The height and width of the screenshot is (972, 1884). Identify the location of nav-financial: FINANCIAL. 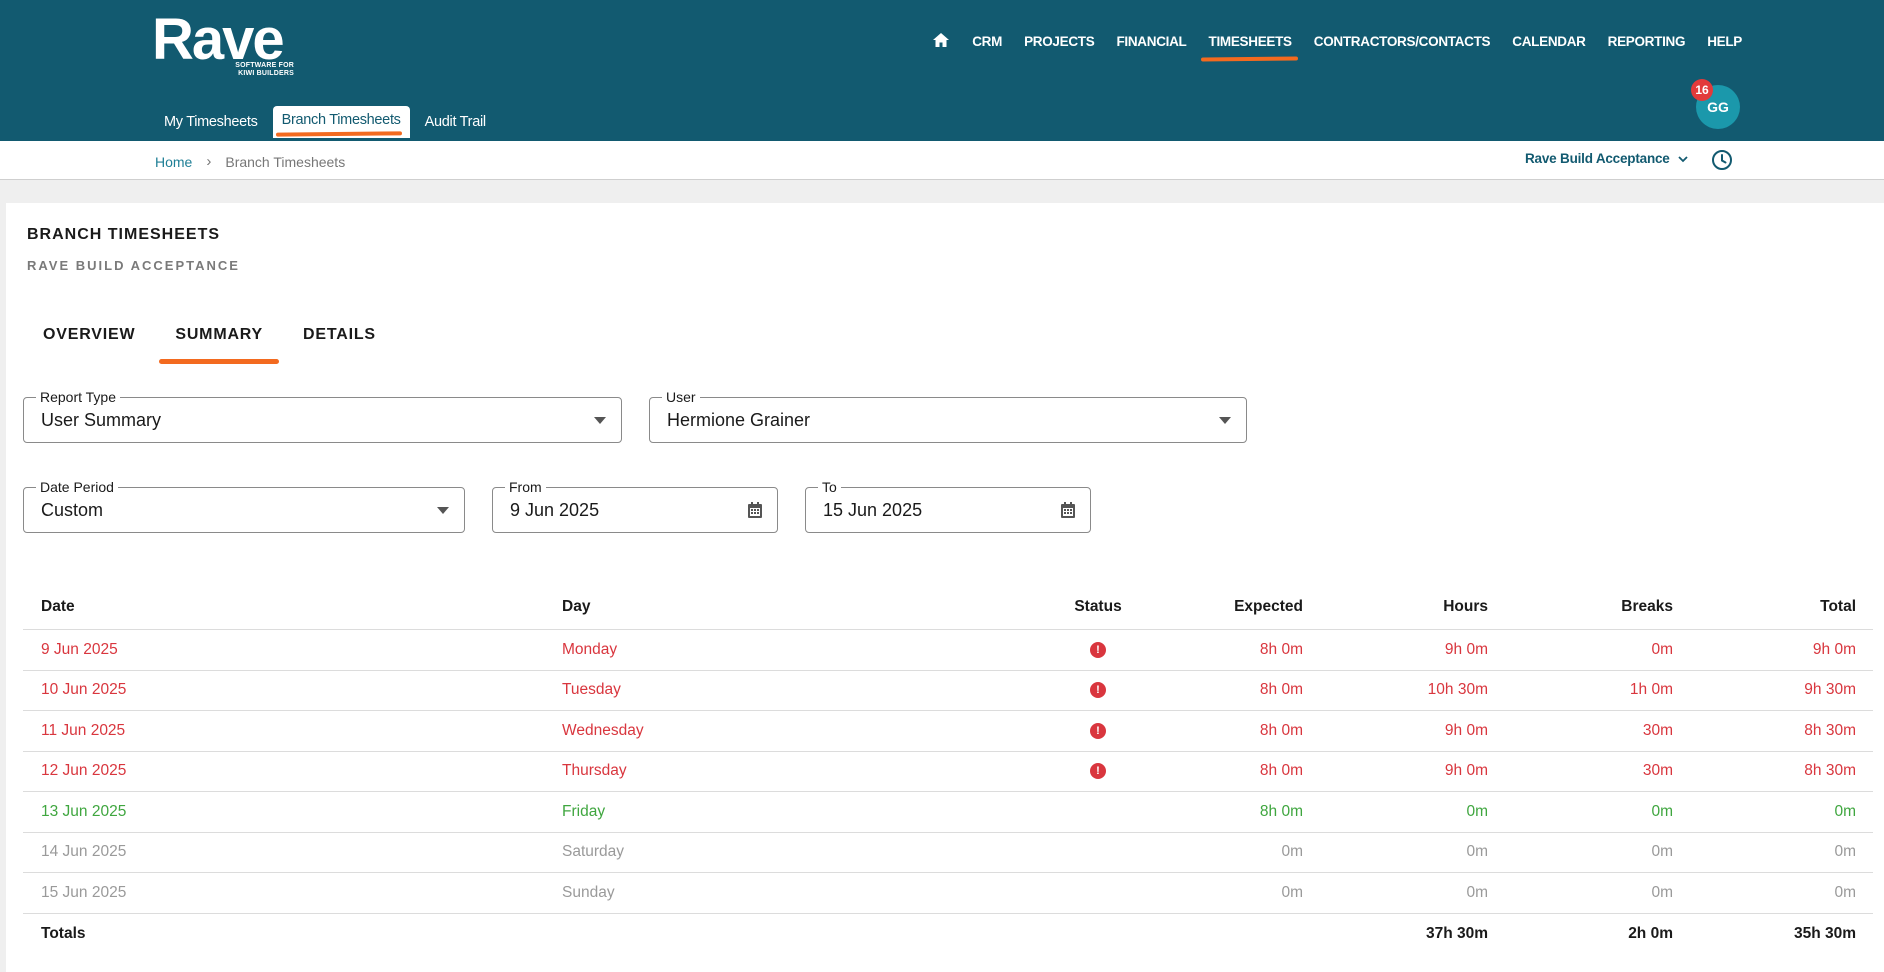
(1151, 41).